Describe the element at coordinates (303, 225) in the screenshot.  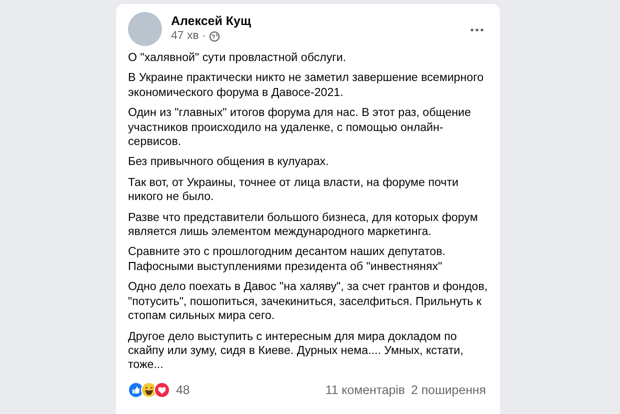
I see `post-paragraph: Разве что представители большого бизнеса, для которых форум является лишь элементом международного маркетинга.` at that location.